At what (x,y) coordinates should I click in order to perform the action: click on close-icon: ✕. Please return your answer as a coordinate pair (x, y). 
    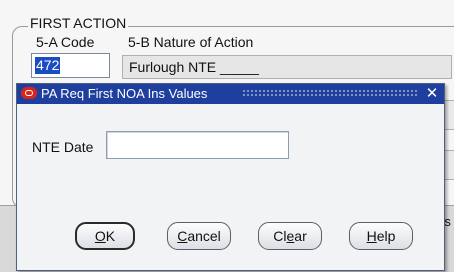
    Looking at the image, I should click on (432, 94).